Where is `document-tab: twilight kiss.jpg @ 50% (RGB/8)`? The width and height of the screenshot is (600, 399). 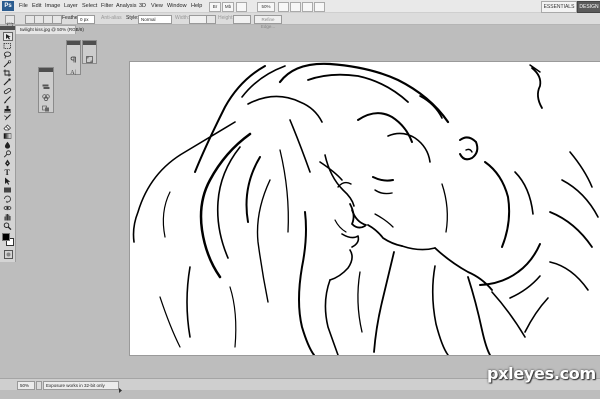 document-tab: twilight kiss.jpg @ 50% (RGB/8) is located at coordinates (49, 29).